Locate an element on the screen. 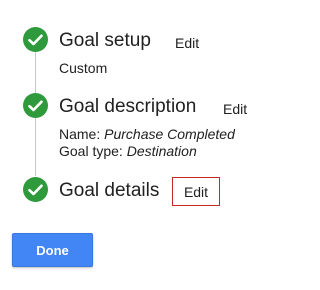 This screenshot has width=320, height=290. goal-setup-summary: Custom is located at coordinates (83, 68).